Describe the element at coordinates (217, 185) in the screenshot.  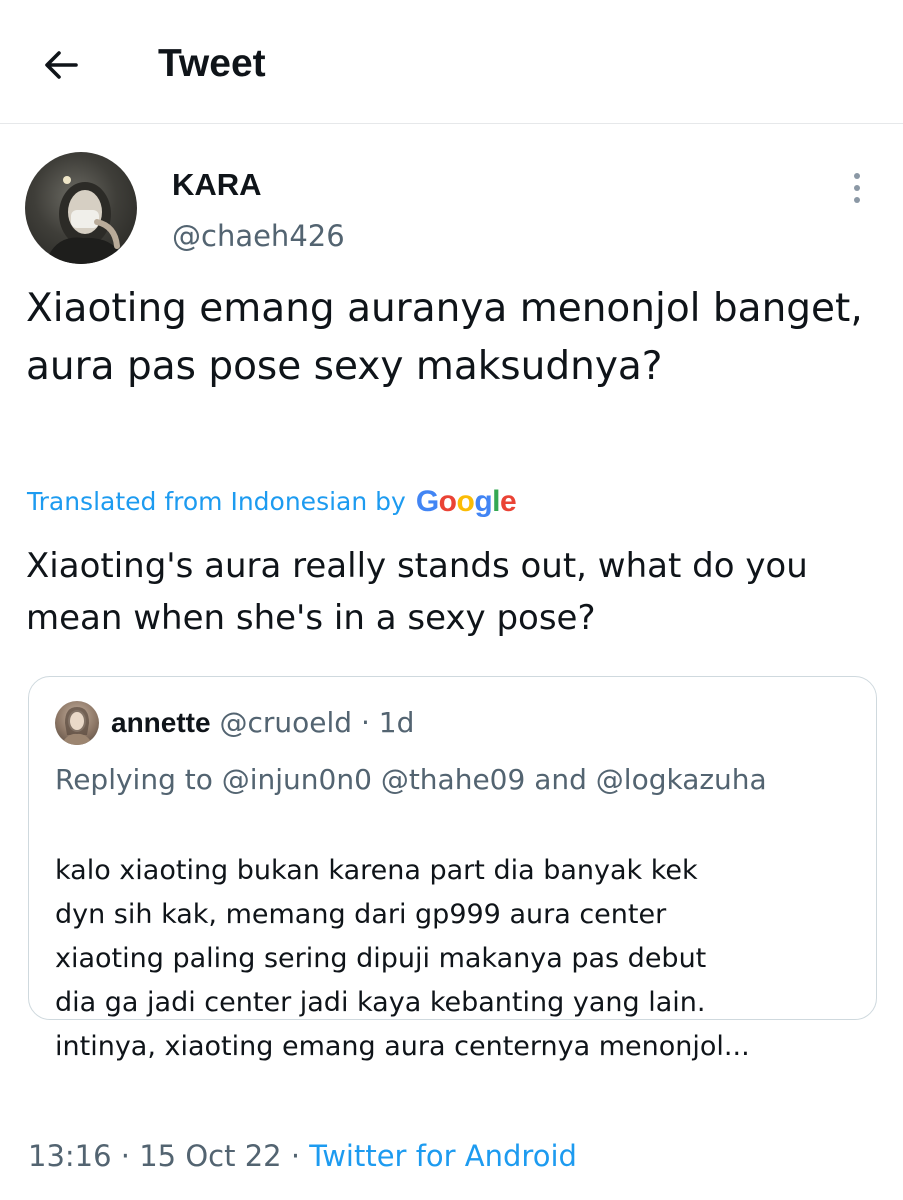
I see `author-name: KARA` at that location.